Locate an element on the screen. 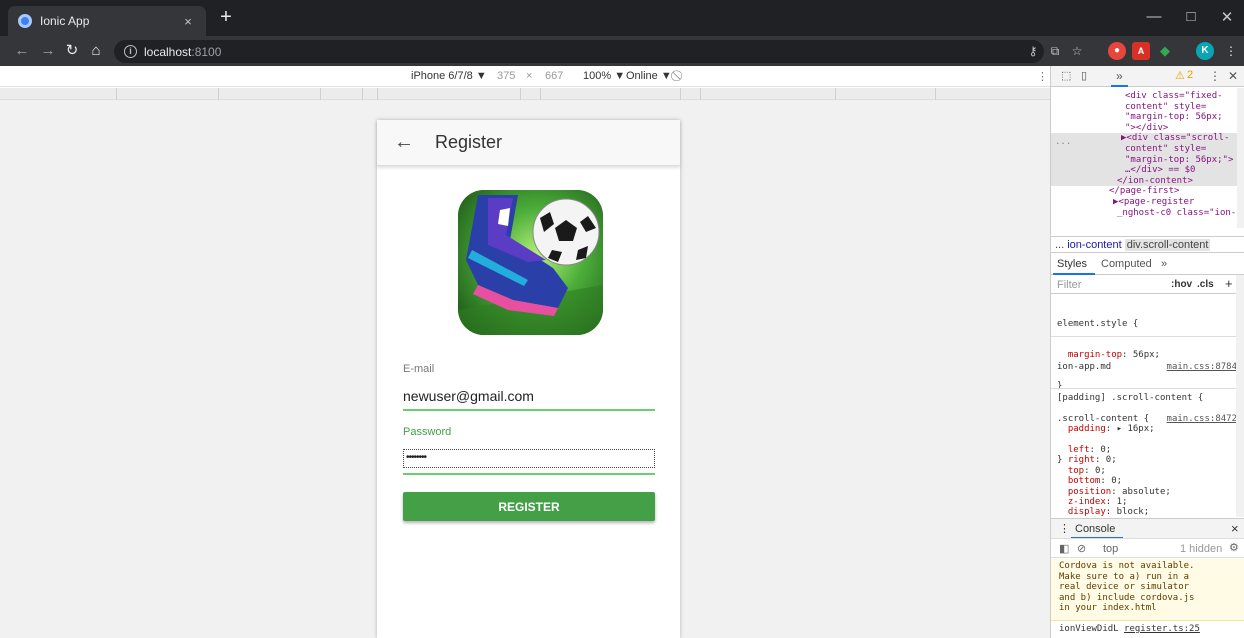  styles-scrollbar is located at coordinates (1240, 396).